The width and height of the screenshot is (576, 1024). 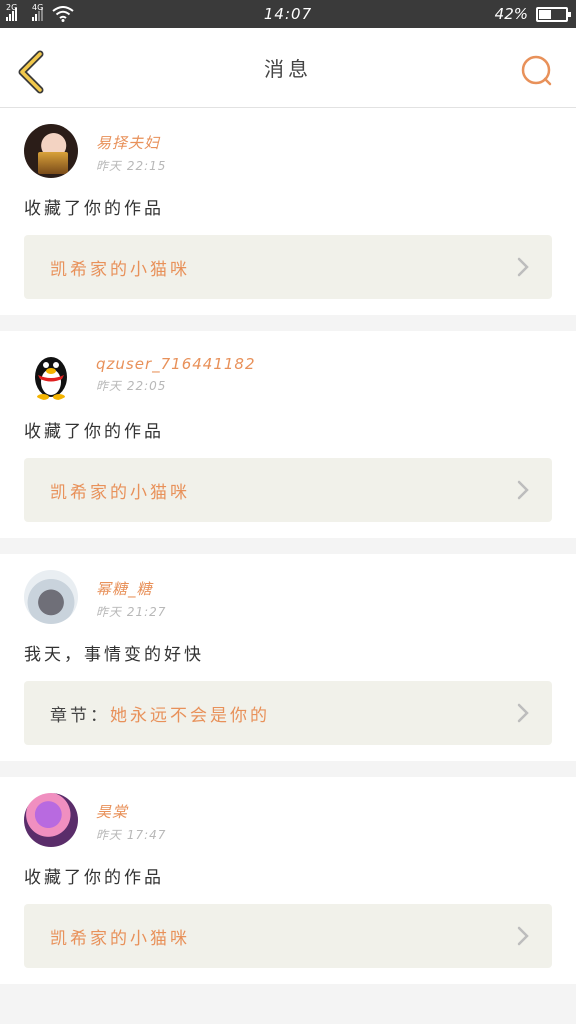 I want to click on link-title: 她永远不会是你的, so click(x=190, y=715).